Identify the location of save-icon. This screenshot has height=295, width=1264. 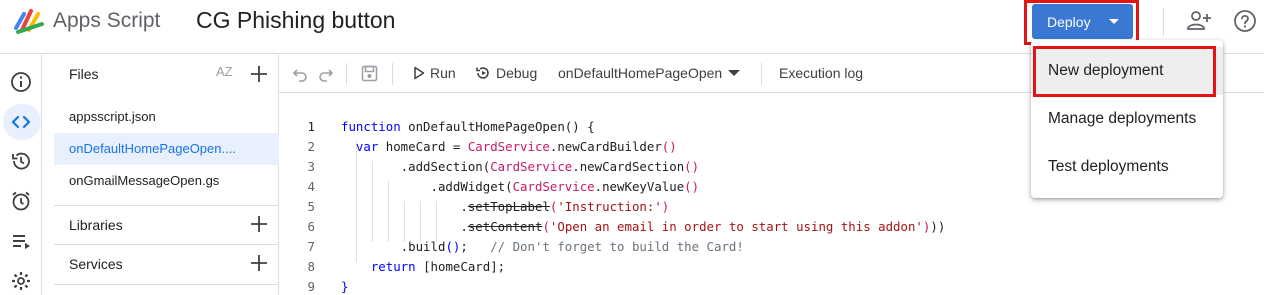
(369, 73).